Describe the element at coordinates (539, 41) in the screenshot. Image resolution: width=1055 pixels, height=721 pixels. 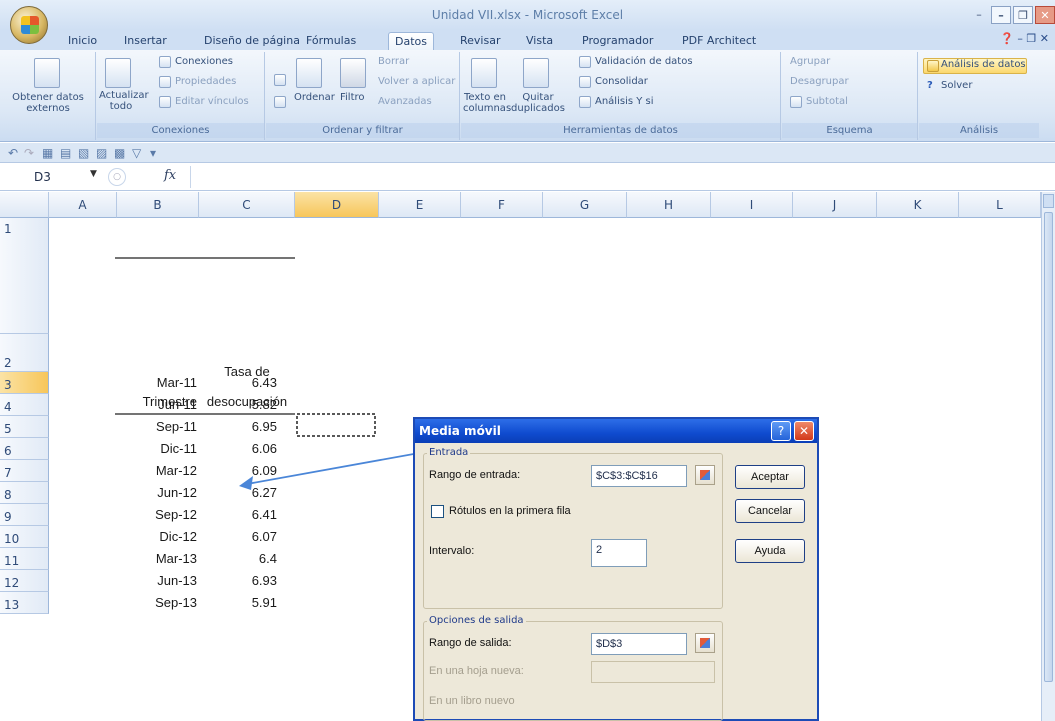
I see `tab-vista: Vista` at that location.